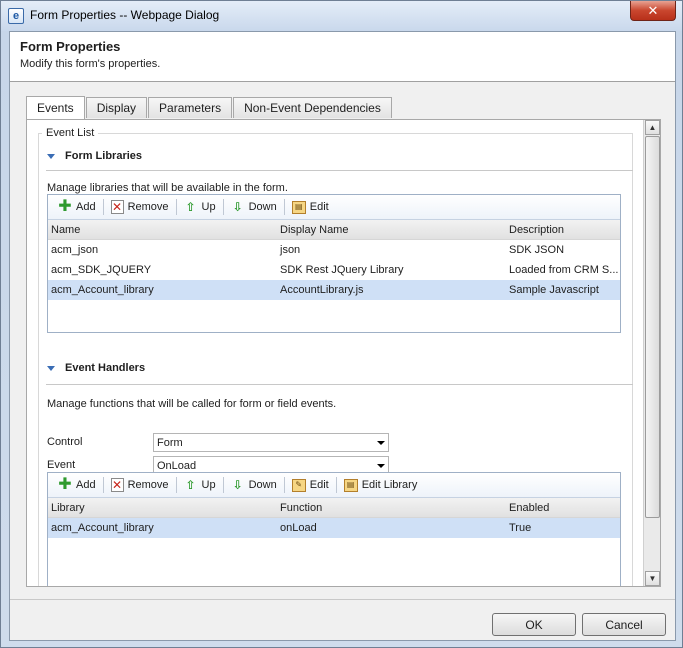 This screenshot has width=683, height=648. Describe the element at coordinates (341, 16) in the screenshot. I see `title-bar: e Form Properties -- Webpage Dialog ✕` at that location.